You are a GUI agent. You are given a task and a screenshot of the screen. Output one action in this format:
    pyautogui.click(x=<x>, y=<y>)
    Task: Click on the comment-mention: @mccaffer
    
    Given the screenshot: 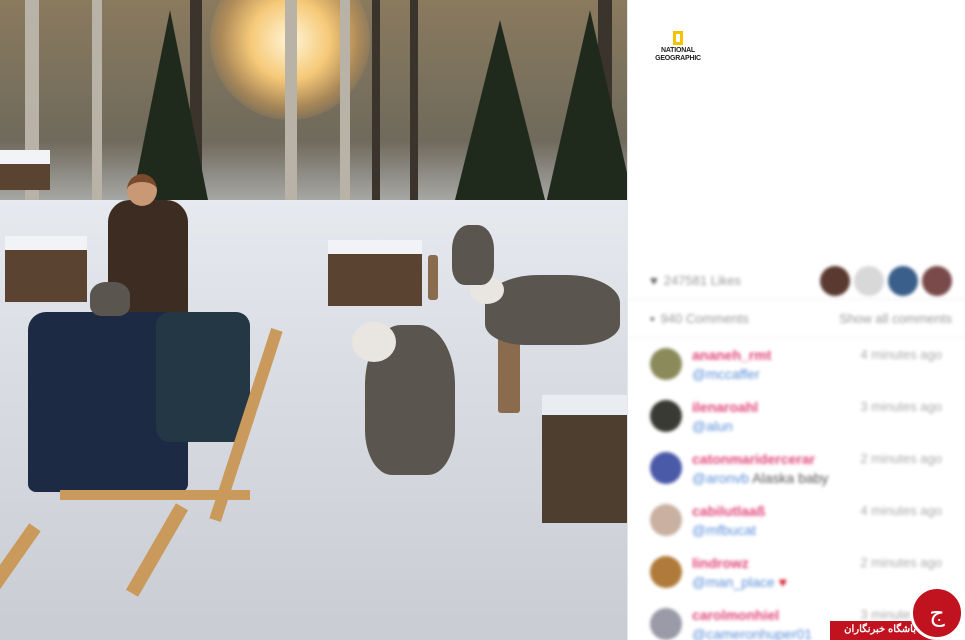 What is the action you would take?
    pyautogui.click(x=726, y=374)
    